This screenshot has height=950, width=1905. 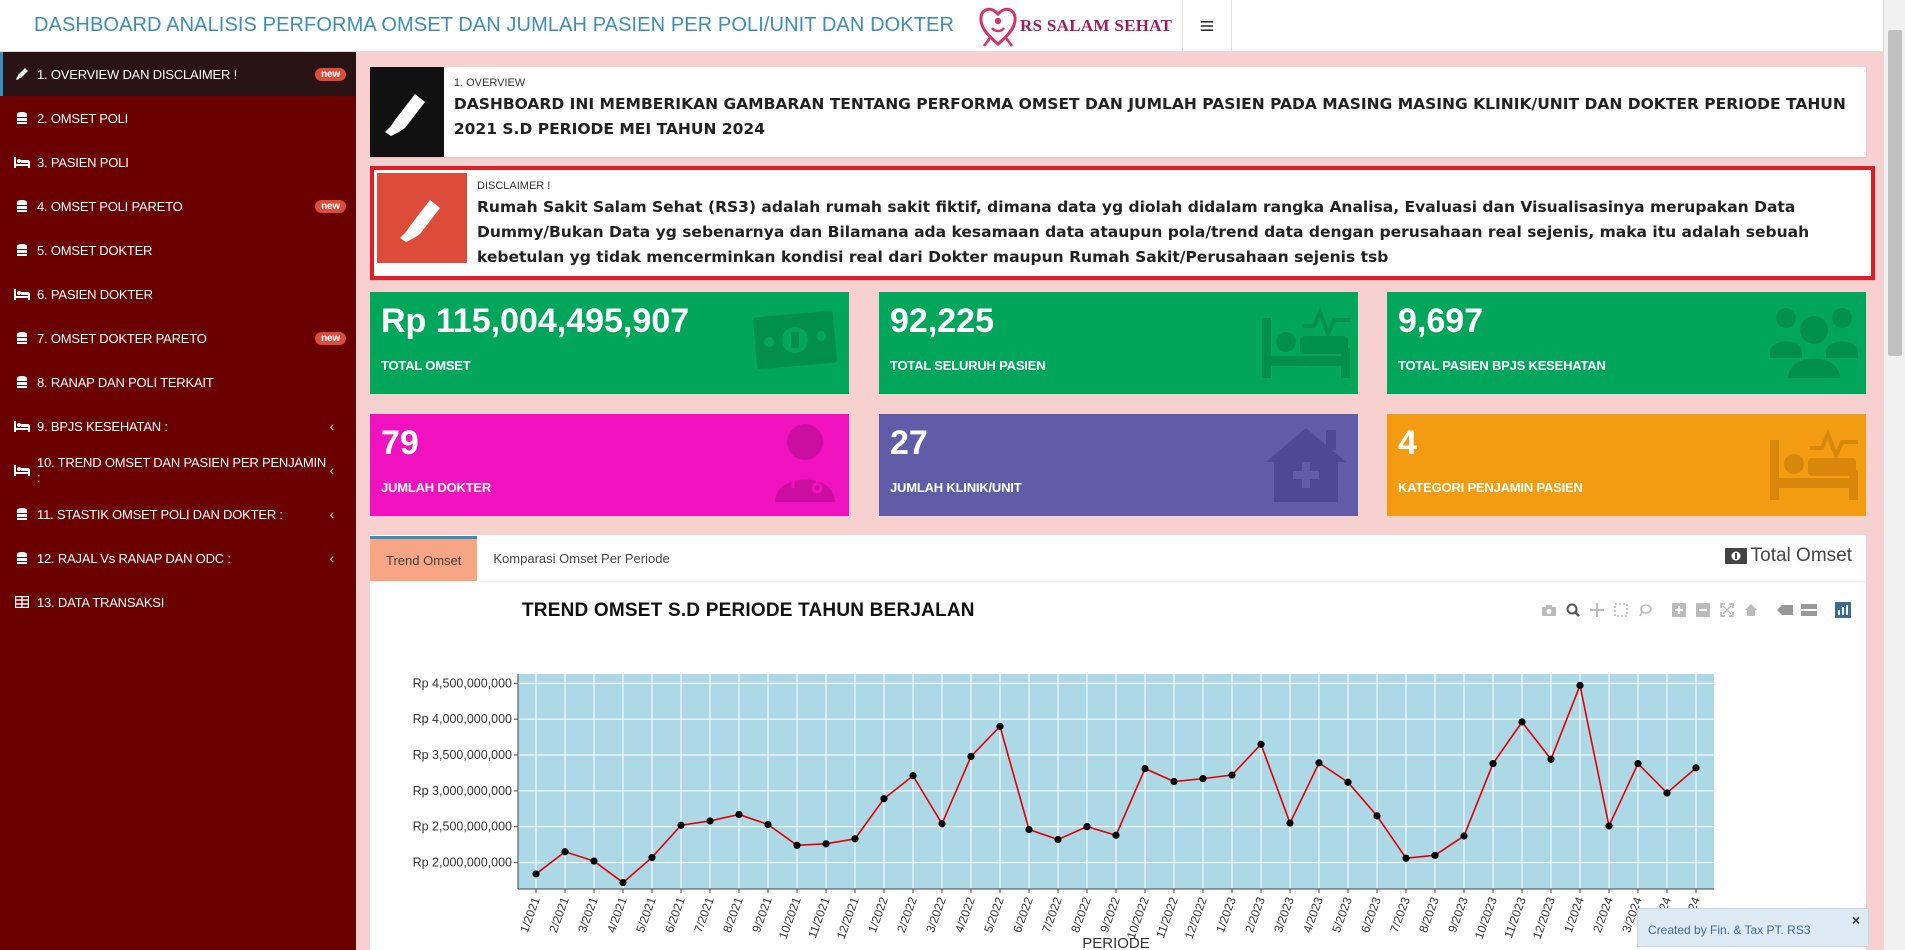 I want to click on heart-logo-icon, so click(x=998, y=27).